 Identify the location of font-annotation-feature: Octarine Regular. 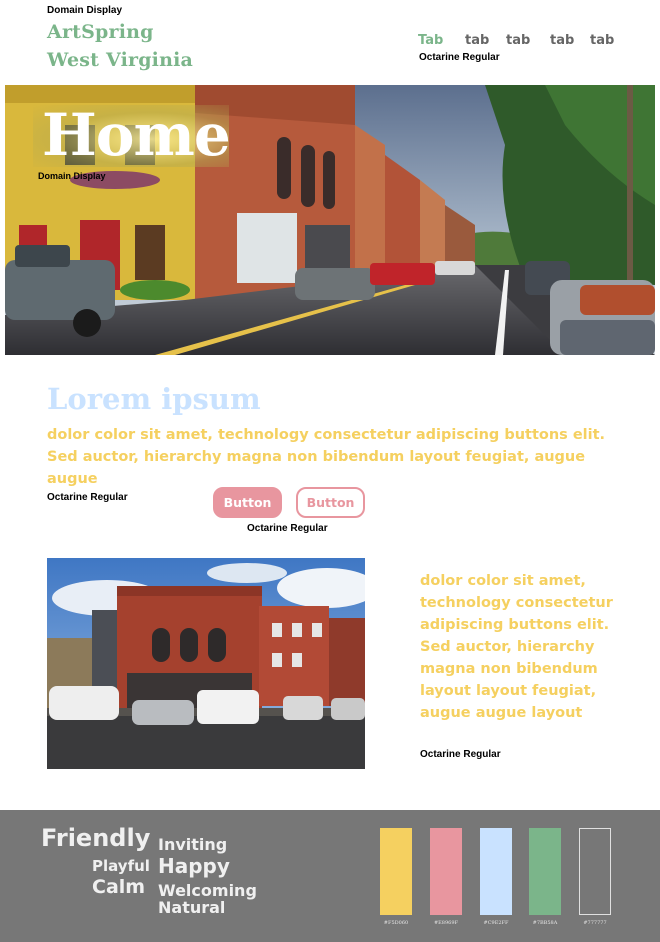
(460, 754).